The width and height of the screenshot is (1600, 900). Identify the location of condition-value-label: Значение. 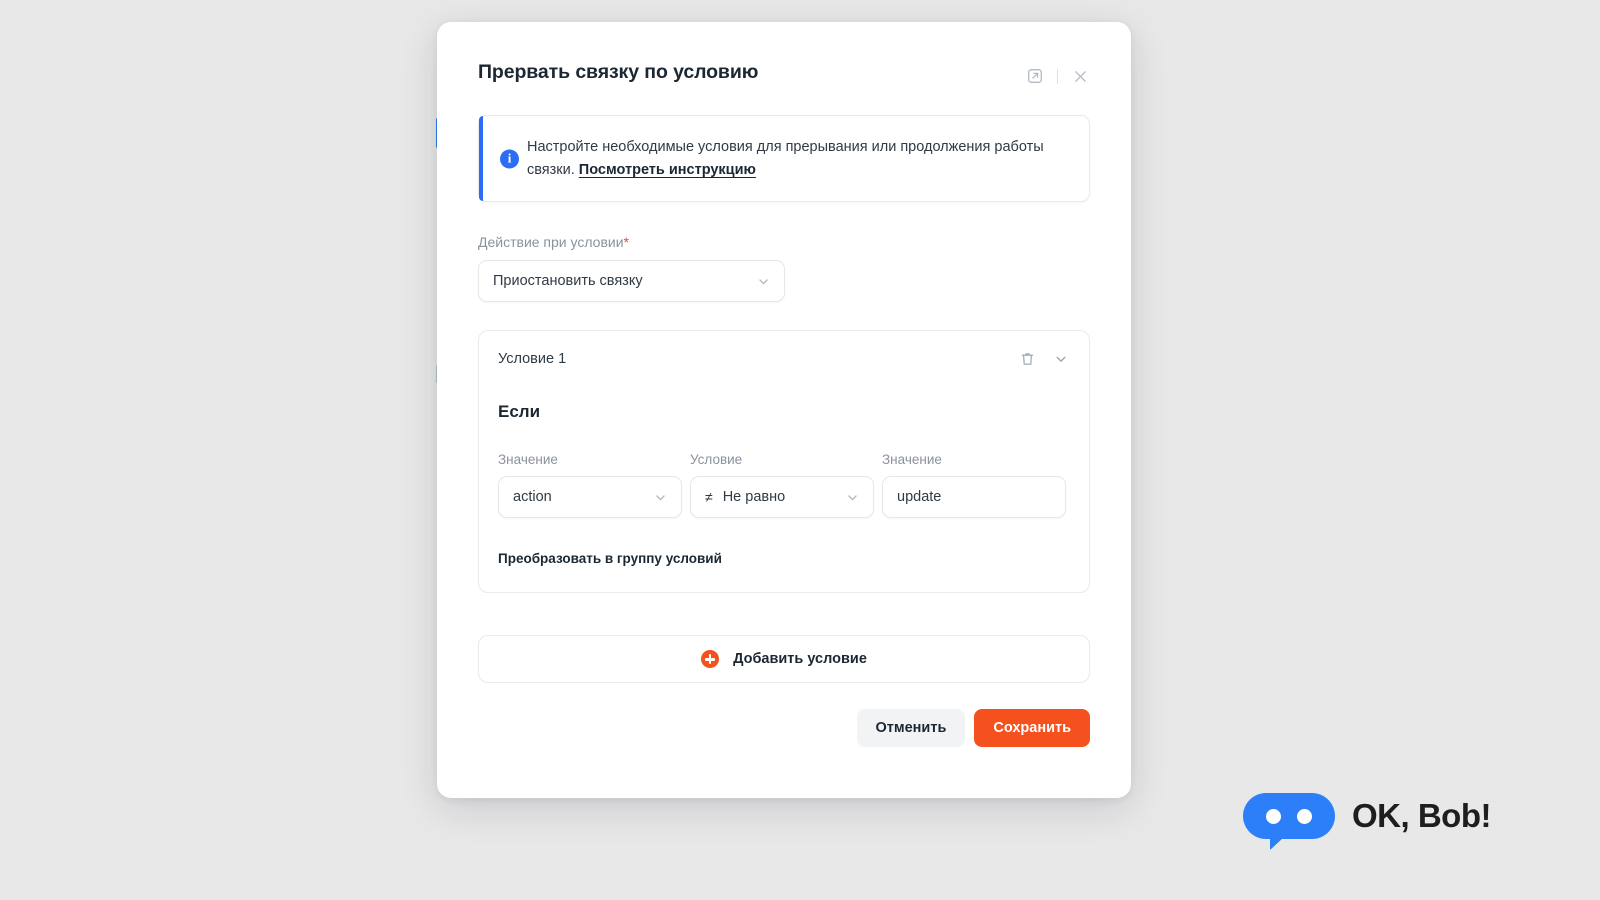
(528, 460).